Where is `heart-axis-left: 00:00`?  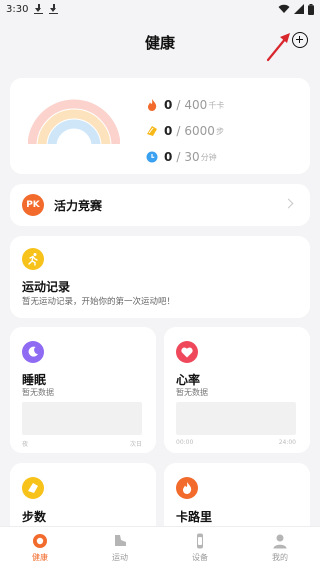
heart-axis-left: 00:00 is located at coordinates (185, 442).